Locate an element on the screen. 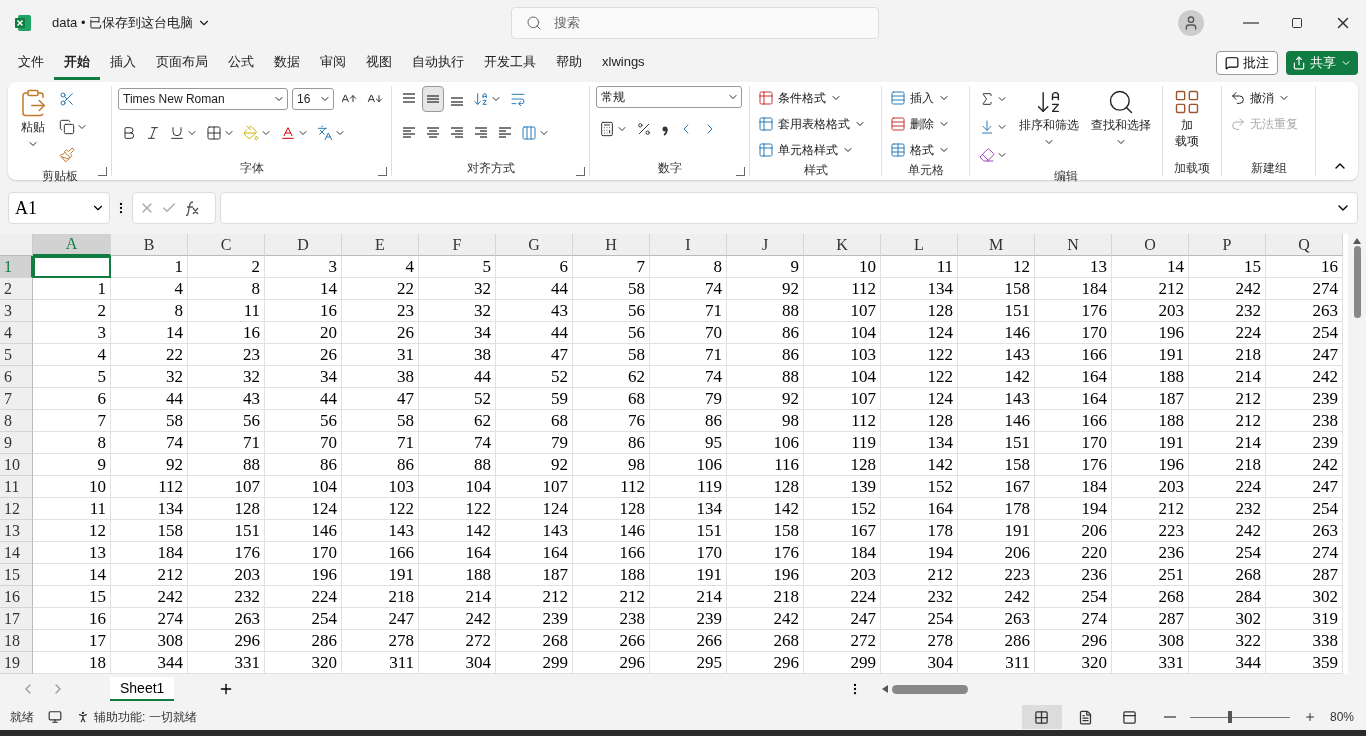 This screenshot has width=1366, height=736. share-button: 共享 is located at coordinates (1322, 63).